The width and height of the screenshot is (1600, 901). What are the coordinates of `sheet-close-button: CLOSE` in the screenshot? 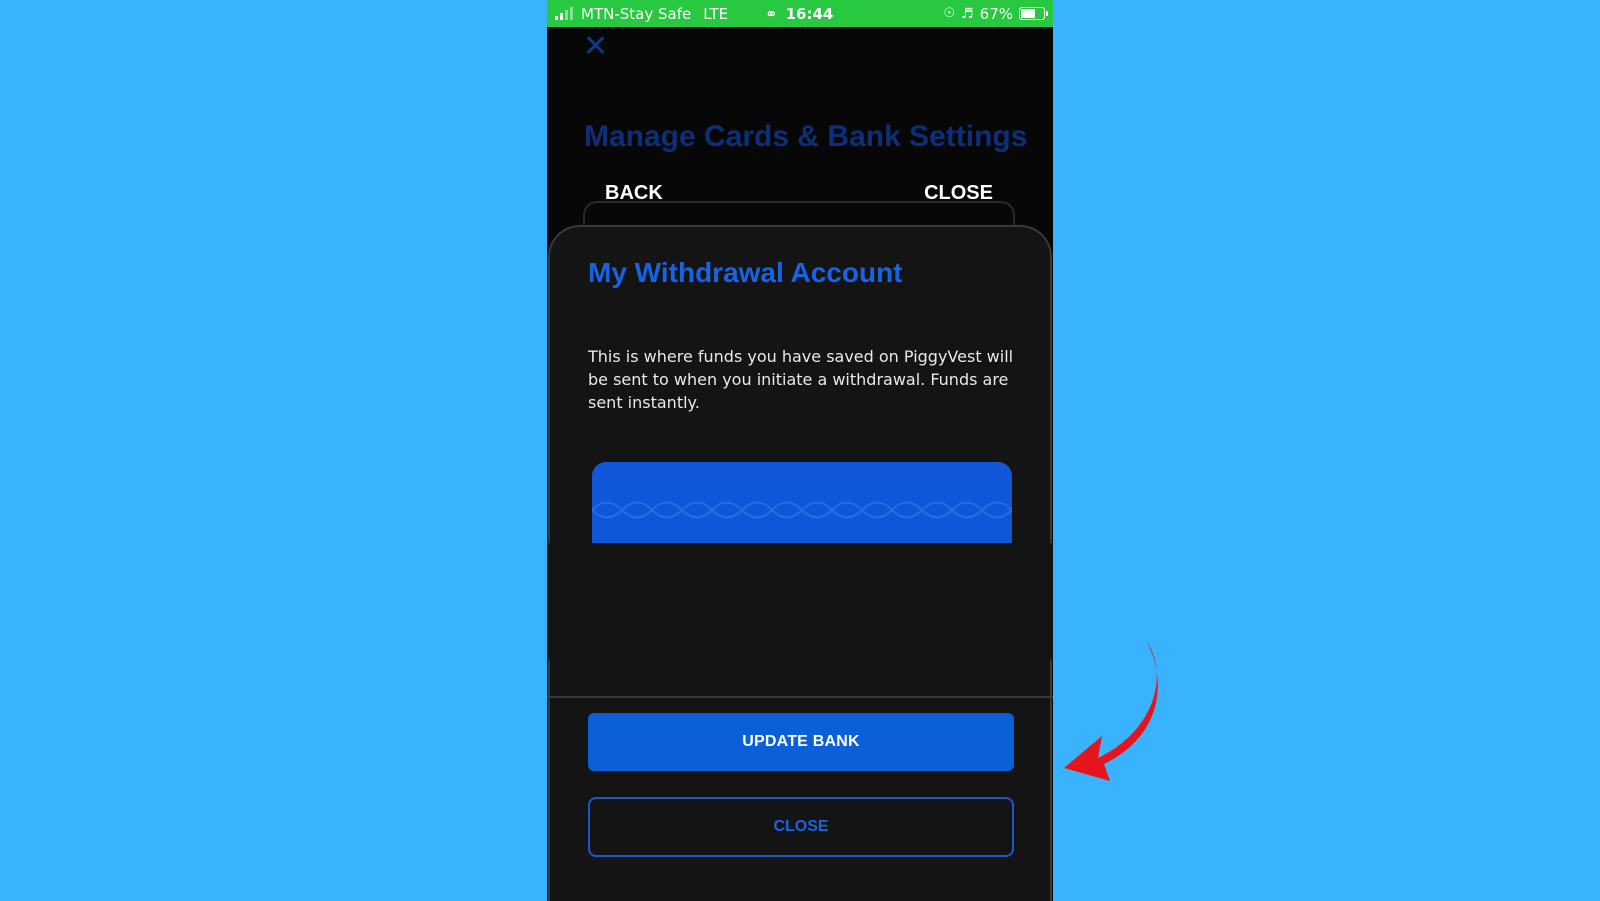 It's located at (801, 827).